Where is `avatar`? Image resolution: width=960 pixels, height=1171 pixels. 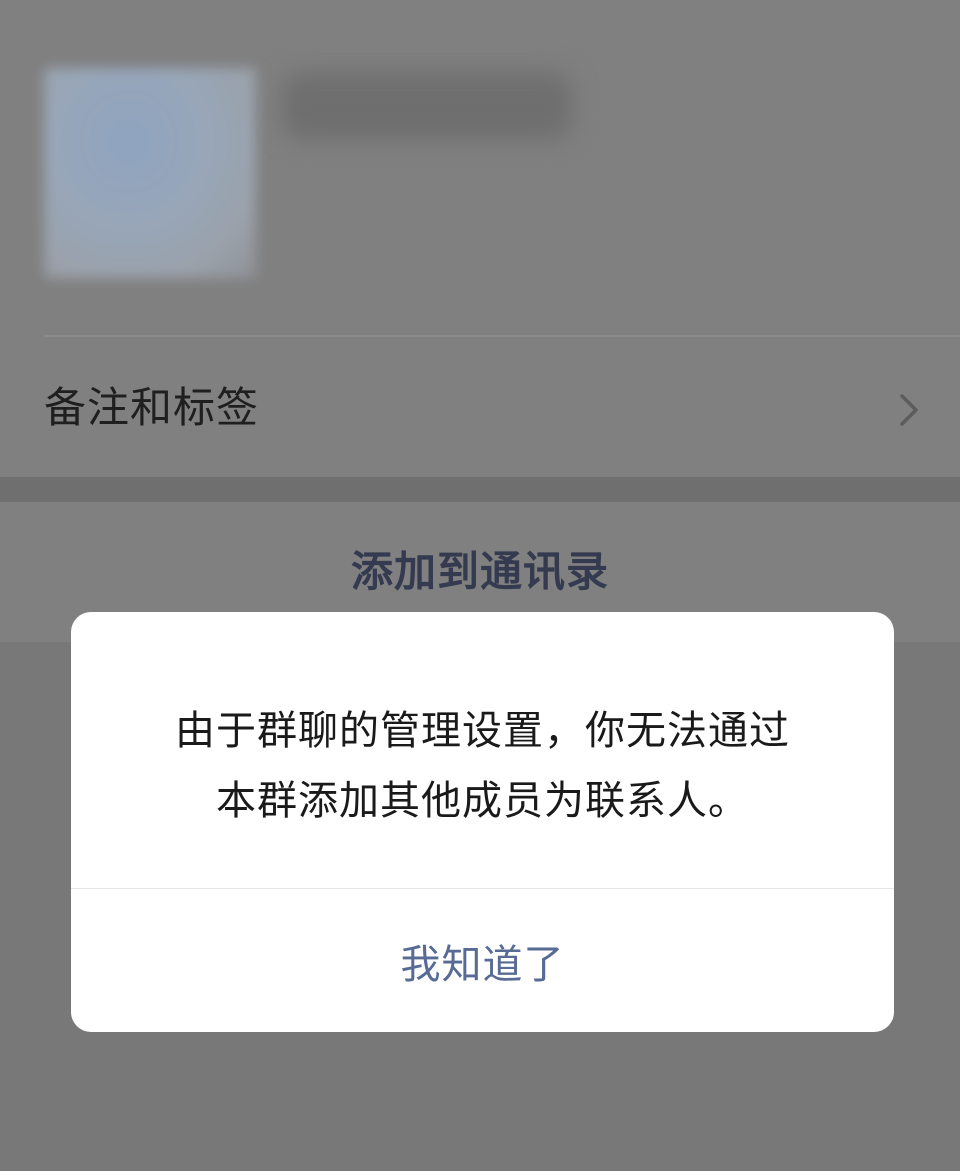 avatar is located at coordinates (150, 173).